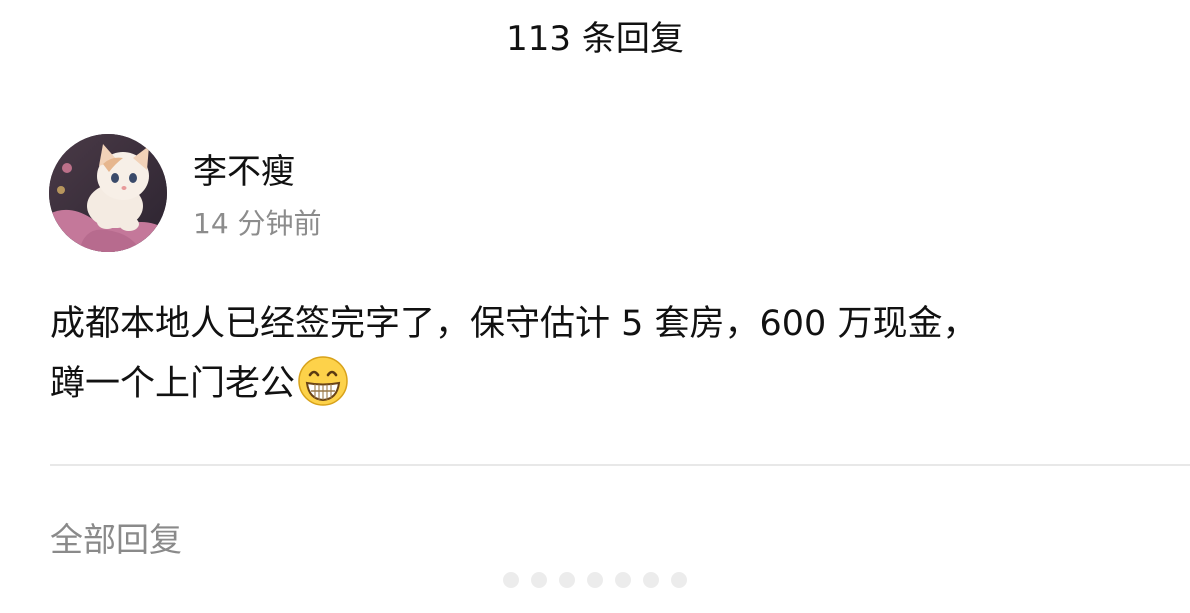  What do you see at coordinates (173, 384) in the screenshot?
I see `post-text-line: 蹲一个上门老公` at bounding box center [173, 384].